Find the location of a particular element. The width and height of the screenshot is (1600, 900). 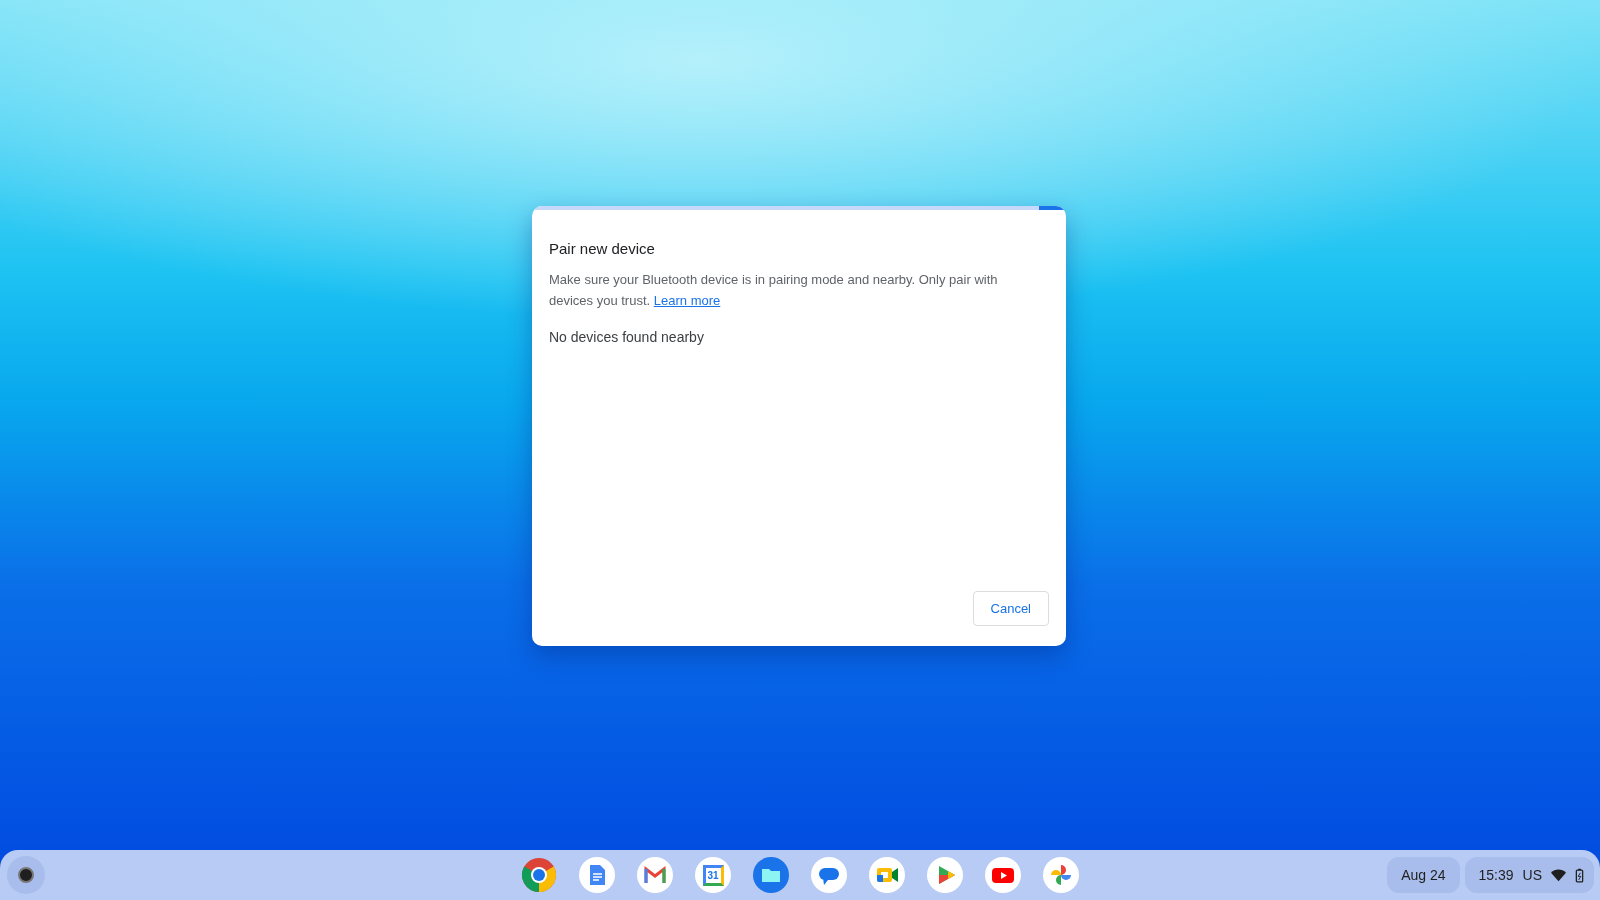

chat-app-icon is located at coordinates (829, 875).